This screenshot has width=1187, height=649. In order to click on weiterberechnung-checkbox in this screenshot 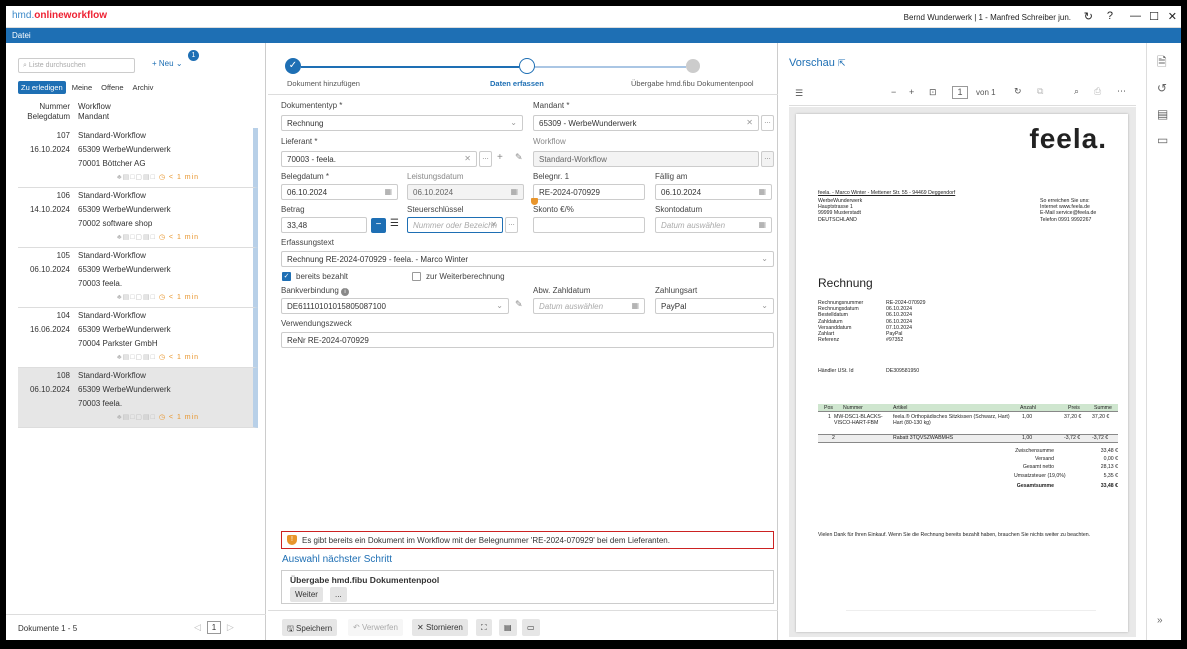, I will do `click(416, 276)`.